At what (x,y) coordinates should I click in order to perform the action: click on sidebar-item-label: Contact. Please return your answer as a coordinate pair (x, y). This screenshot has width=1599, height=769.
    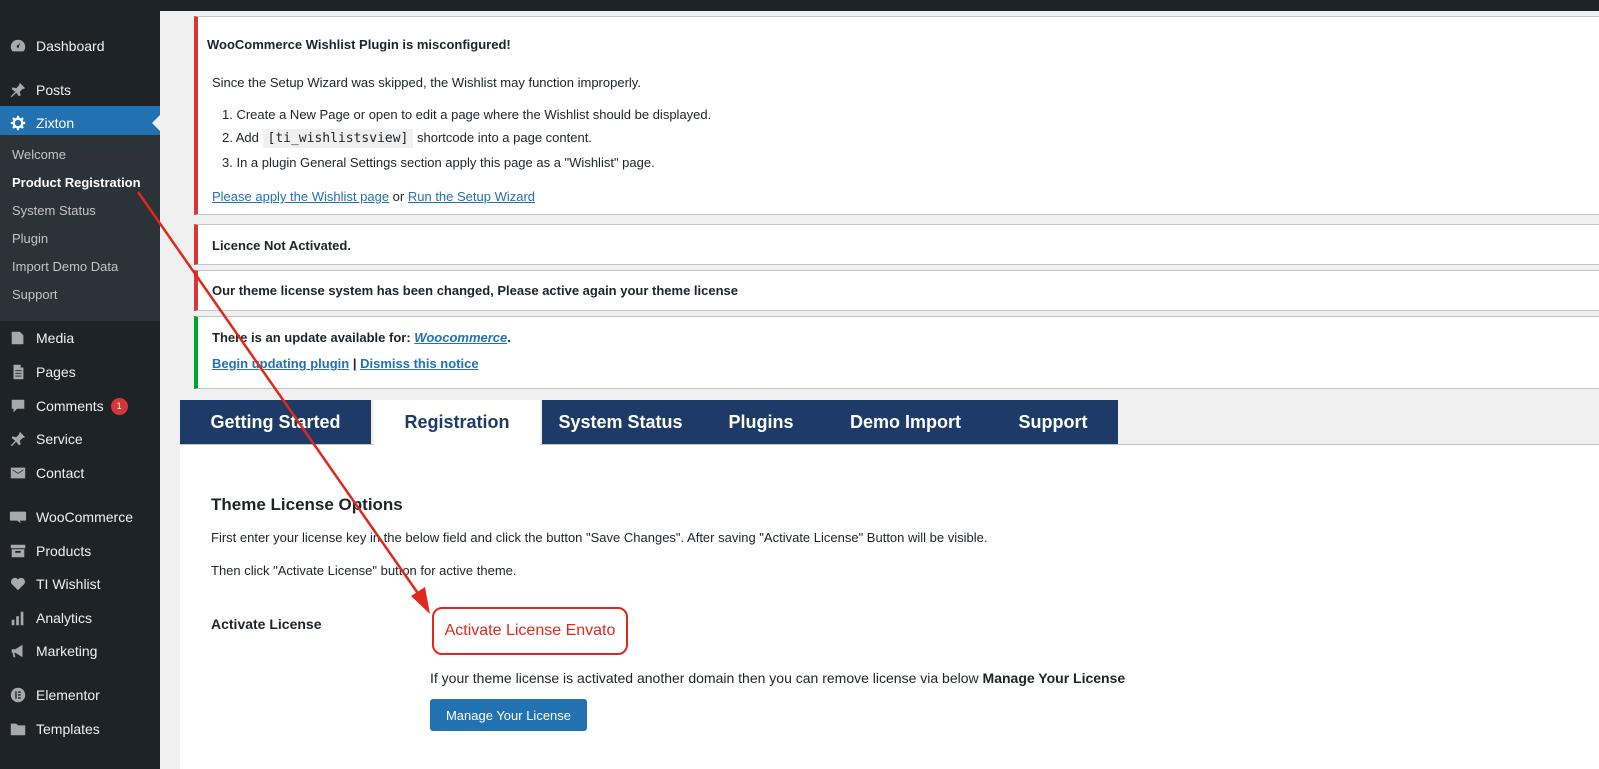
    Looking at the image, I should click on (60, 473).